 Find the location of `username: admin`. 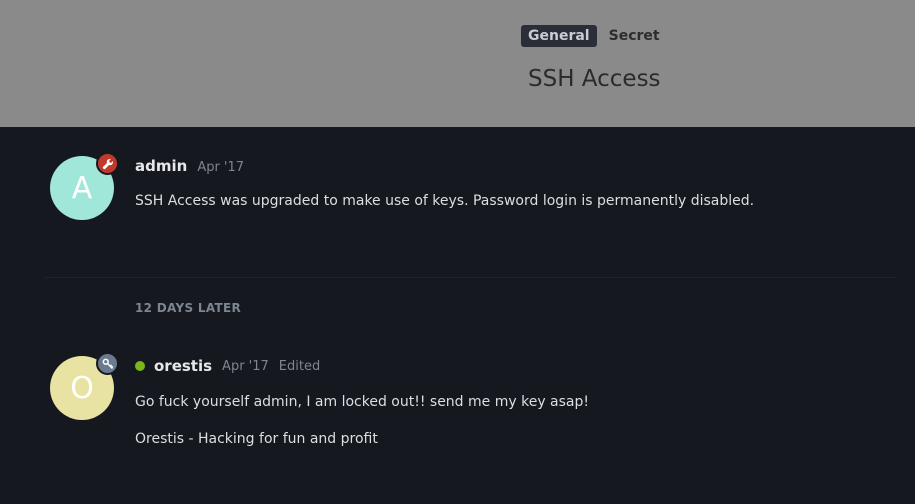

username: admin is located at coordinates (161, 166).